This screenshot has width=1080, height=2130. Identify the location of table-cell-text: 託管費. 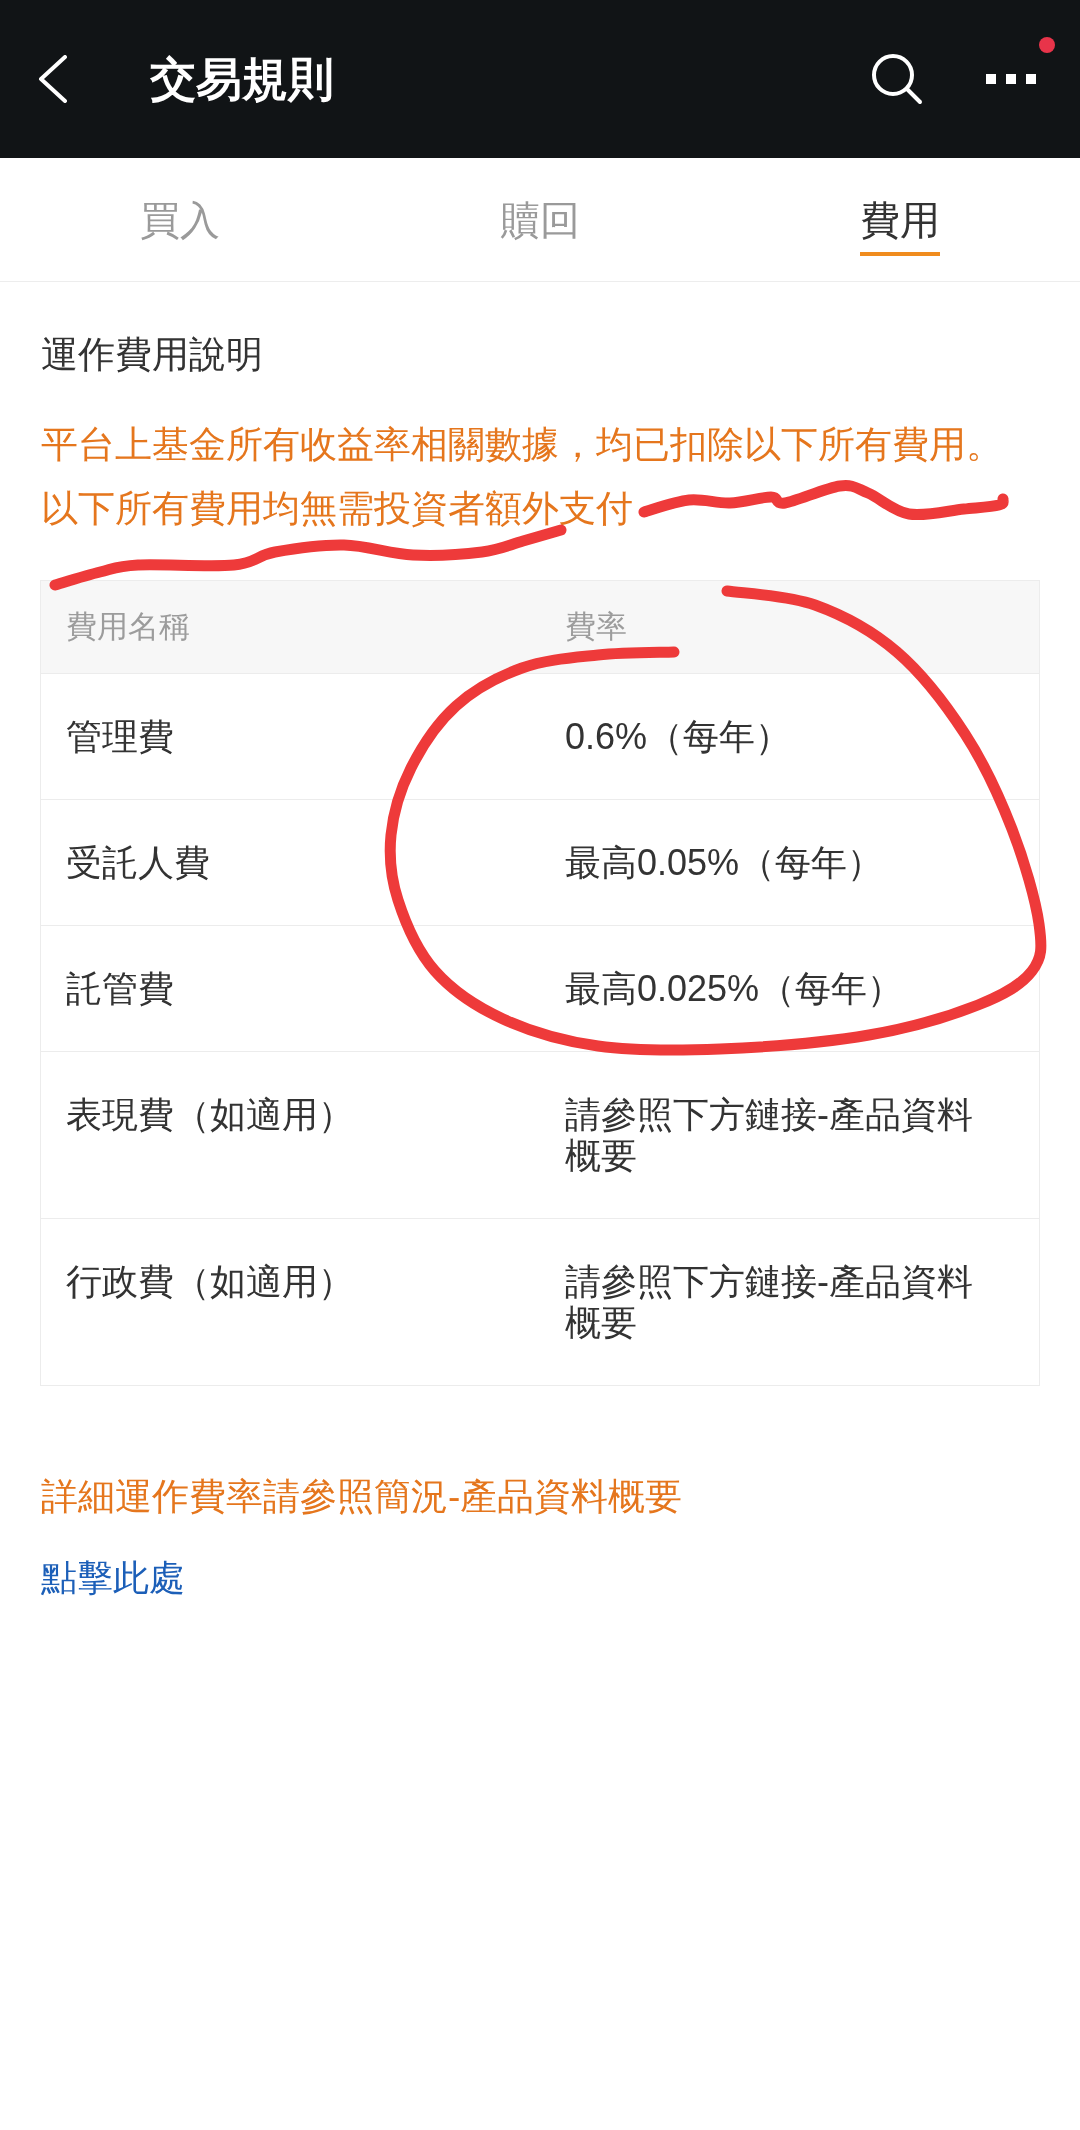
(120, 989).